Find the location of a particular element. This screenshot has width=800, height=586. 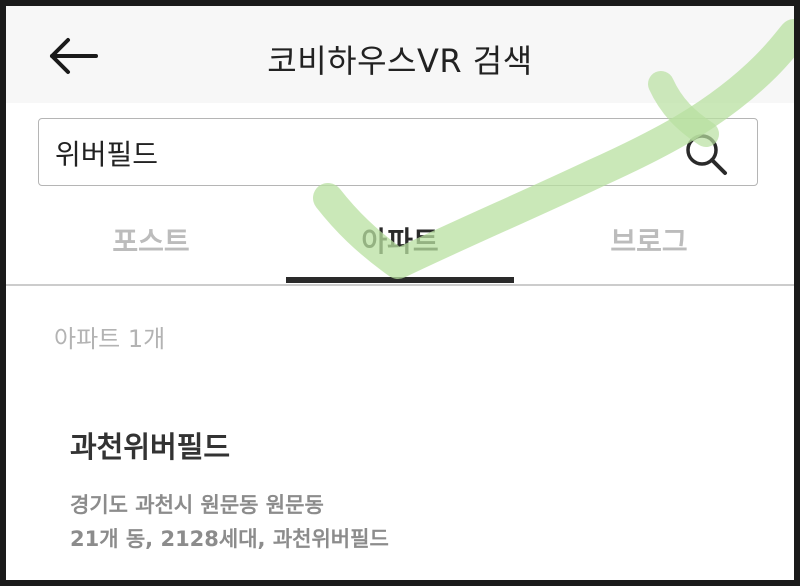

result-count: 아파트 1개 is located at coordinates (110, 339).